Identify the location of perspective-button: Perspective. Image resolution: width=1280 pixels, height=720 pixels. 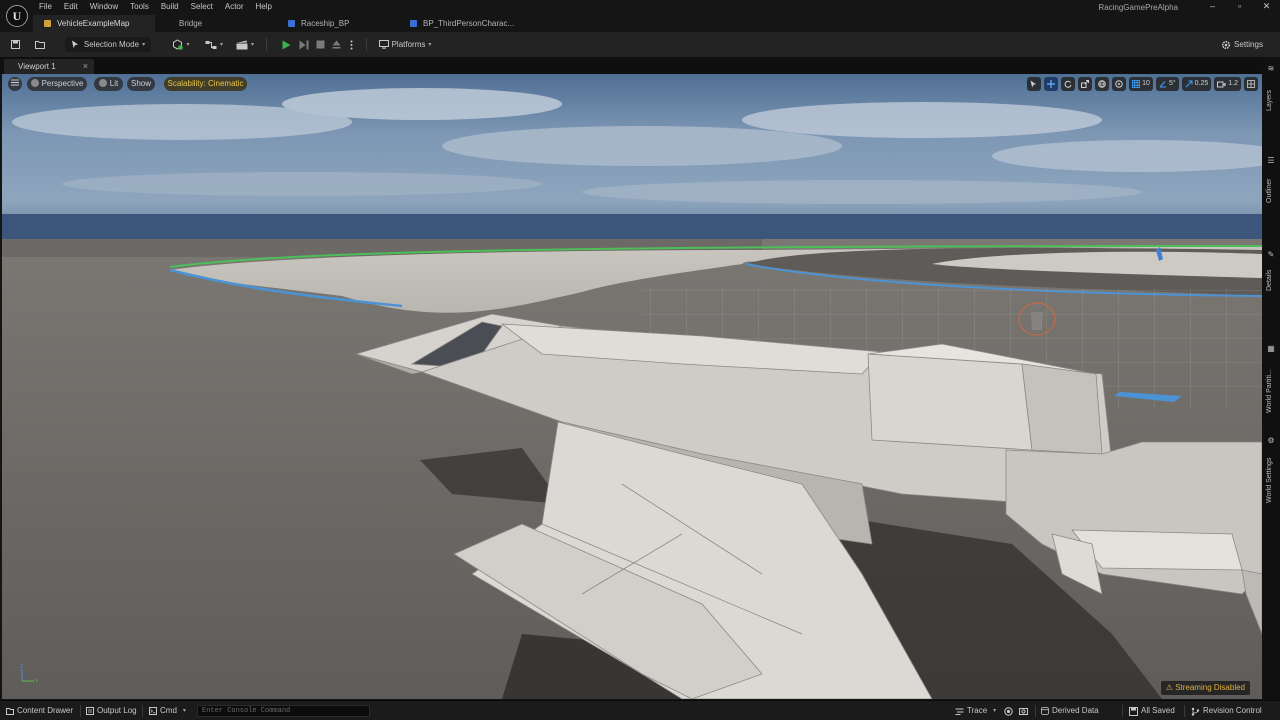
(57, 84).